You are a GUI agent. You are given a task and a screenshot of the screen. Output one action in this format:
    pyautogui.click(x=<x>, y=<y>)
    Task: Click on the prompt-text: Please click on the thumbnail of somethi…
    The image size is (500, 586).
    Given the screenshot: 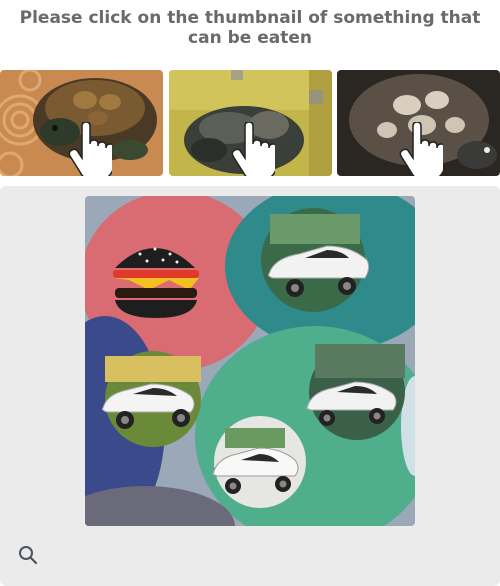 What is the action you would take?
    pyautogui.click(x=250, y=28)
    